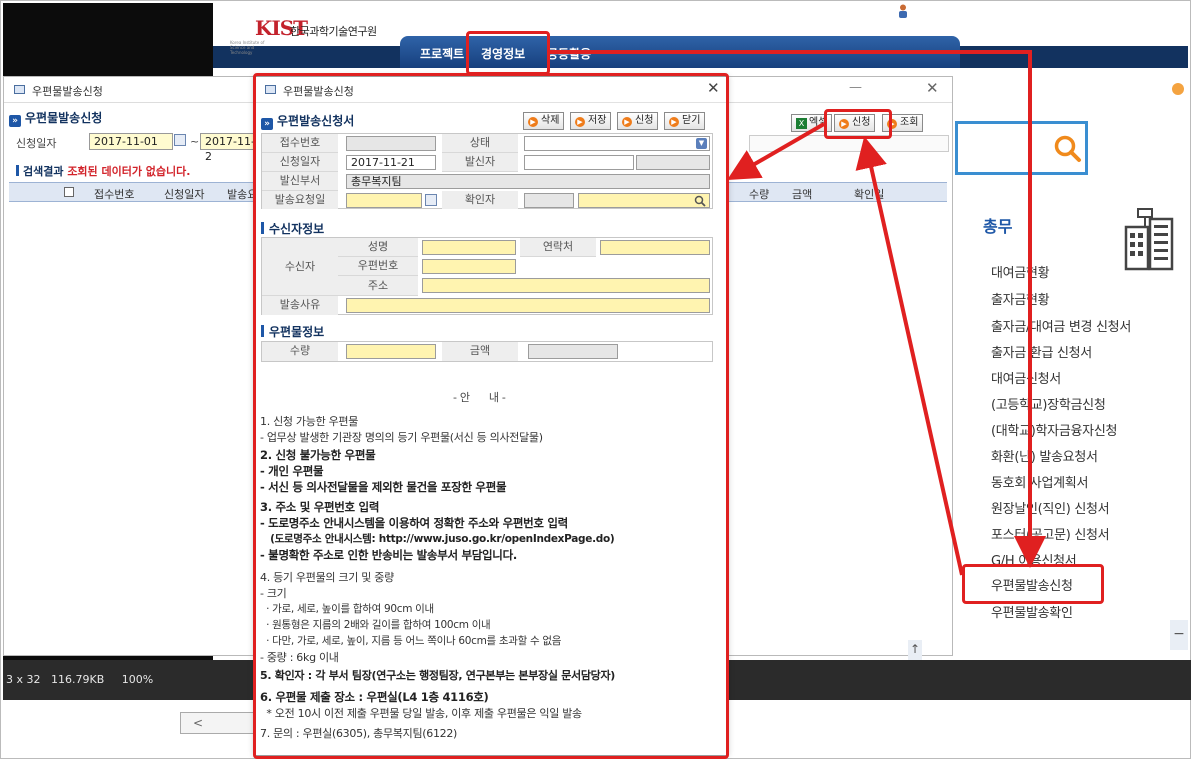 The width and height of the screenshot is (1191, 759). What do you see at coordinates (80, 679) in the screenshot?
I see `image-viewer-info: 3 x 32 116.79KB 100%` at bounding box center [80, 679].